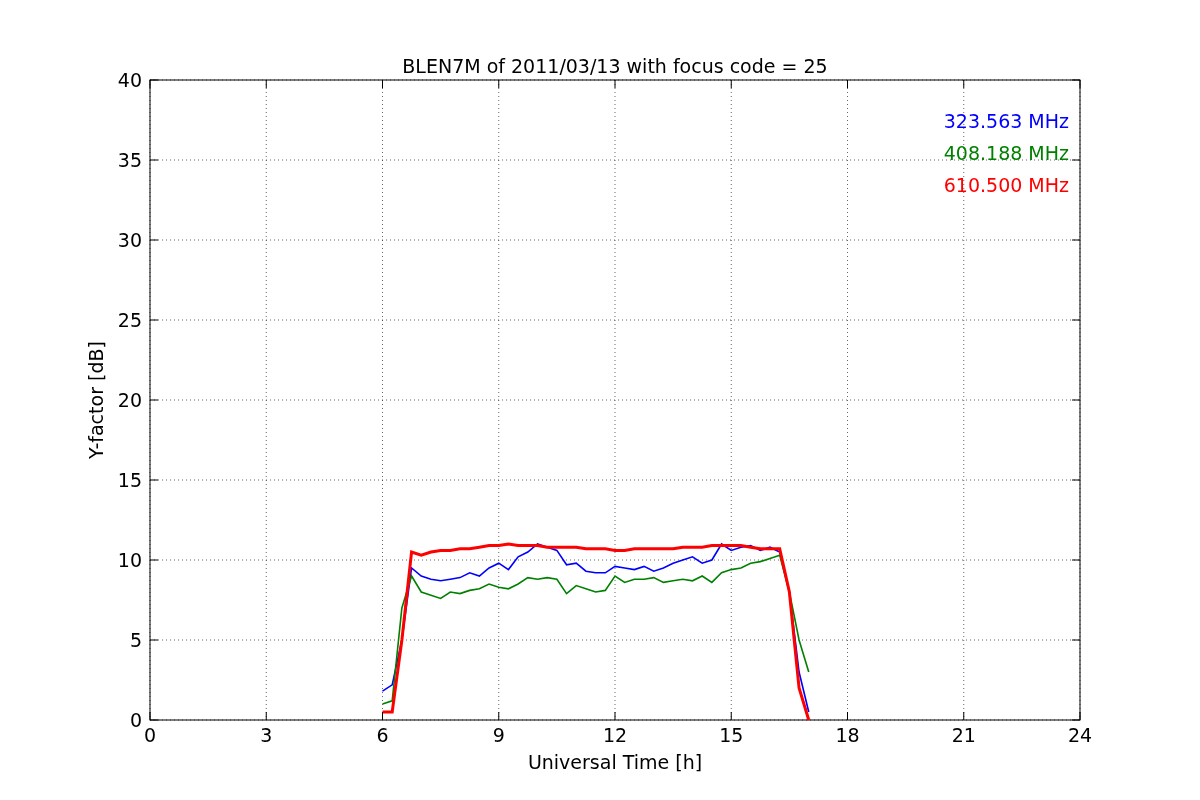 The height and width of the screenshot is (800, 1200). What do you see at coordinates (129, 320) in the screenshot?
I see `y-tick-label: 25` at bounding box center [129, 320].